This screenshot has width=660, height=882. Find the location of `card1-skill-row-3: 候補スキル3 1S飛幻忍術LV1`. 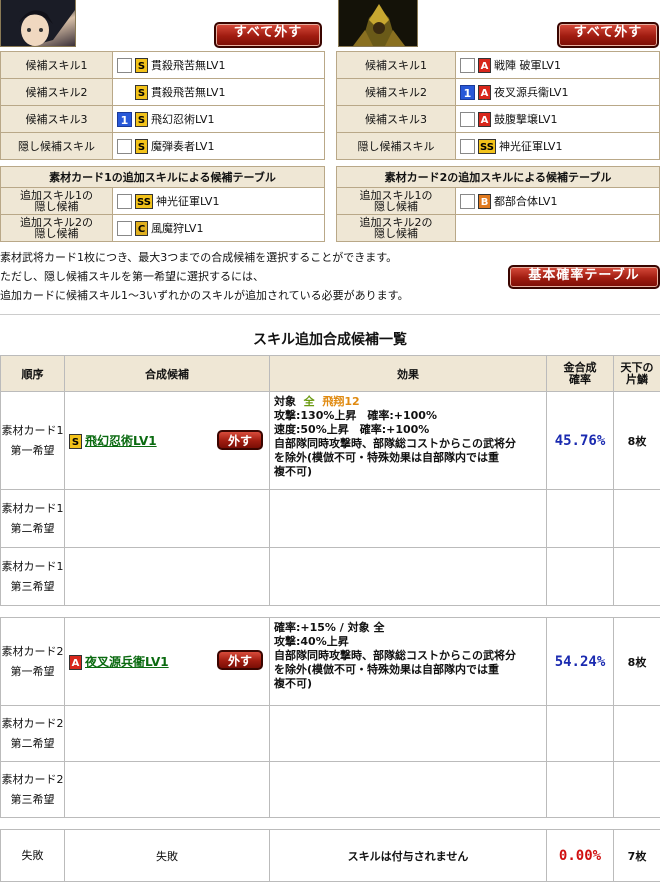

card1-skill-row-3: 候補スキル3 1S飛幻忍術LV1 is located at coordinates (163, 119).